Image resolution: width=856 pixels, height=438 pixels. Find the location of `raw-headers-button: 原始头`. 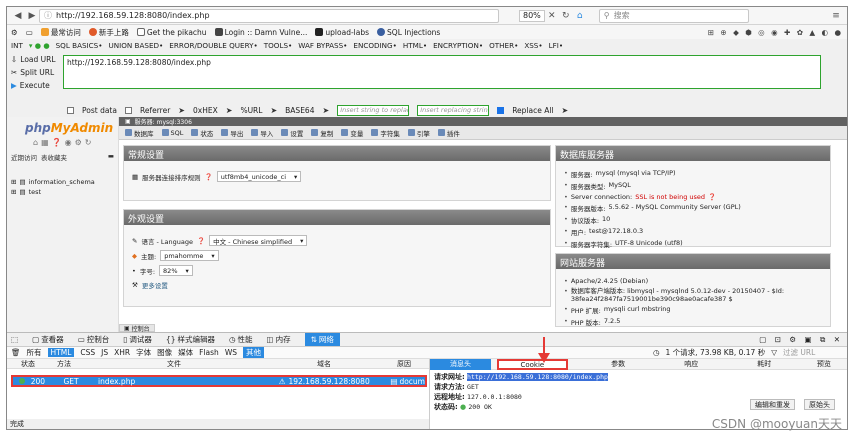

raw-headers-button: 原始头 is located at coordinates (819, 404).